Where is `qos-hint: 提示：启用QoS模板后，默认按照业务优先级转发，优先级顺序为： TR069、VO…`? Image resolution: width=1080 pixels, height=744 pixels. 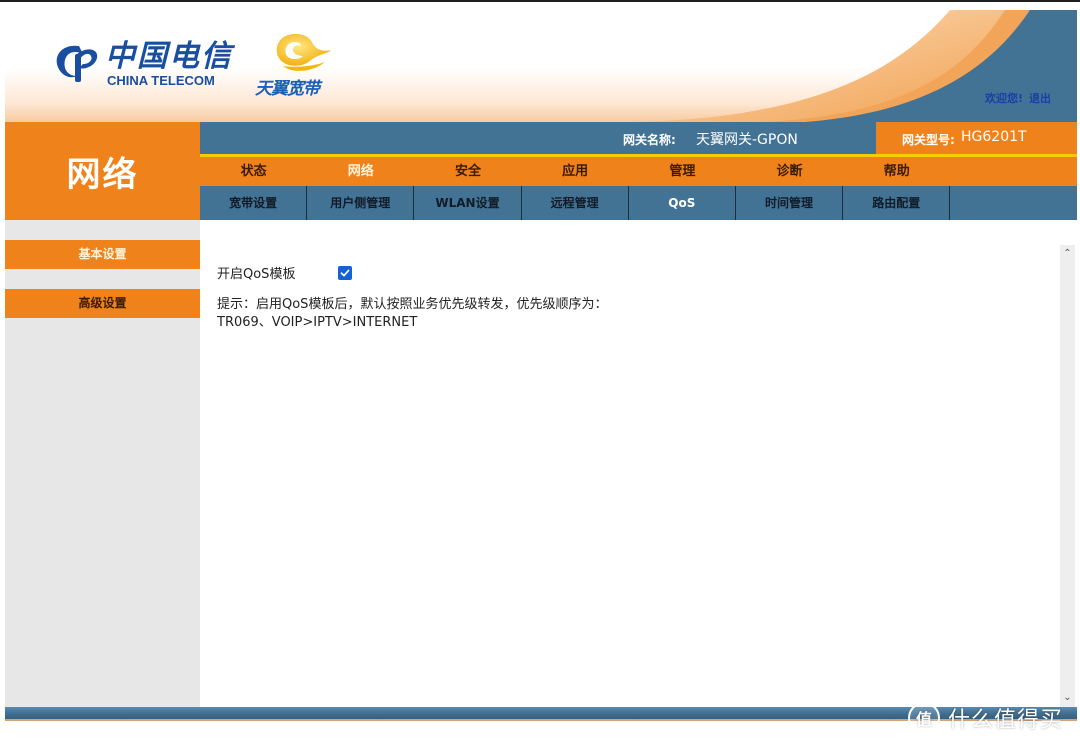 qos-hint: 提示：启用QoS模板后，默认按照业务优先级转发，优先级顺序为： TR069、VO… is located at coordinates (412, 314).